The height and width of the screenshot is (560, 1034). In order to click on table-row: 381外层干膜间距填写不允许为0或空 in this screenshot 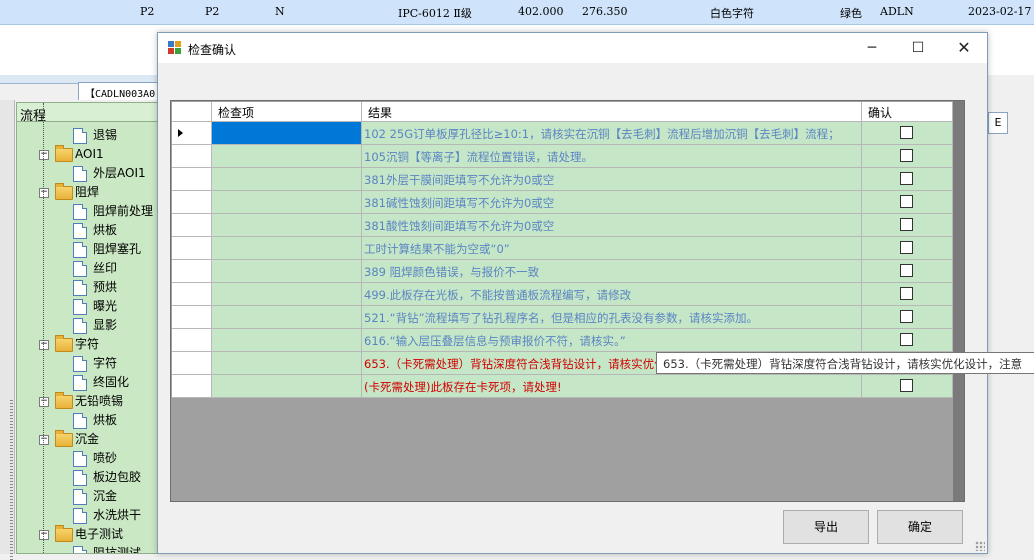, I will do `click(562, 179)`.